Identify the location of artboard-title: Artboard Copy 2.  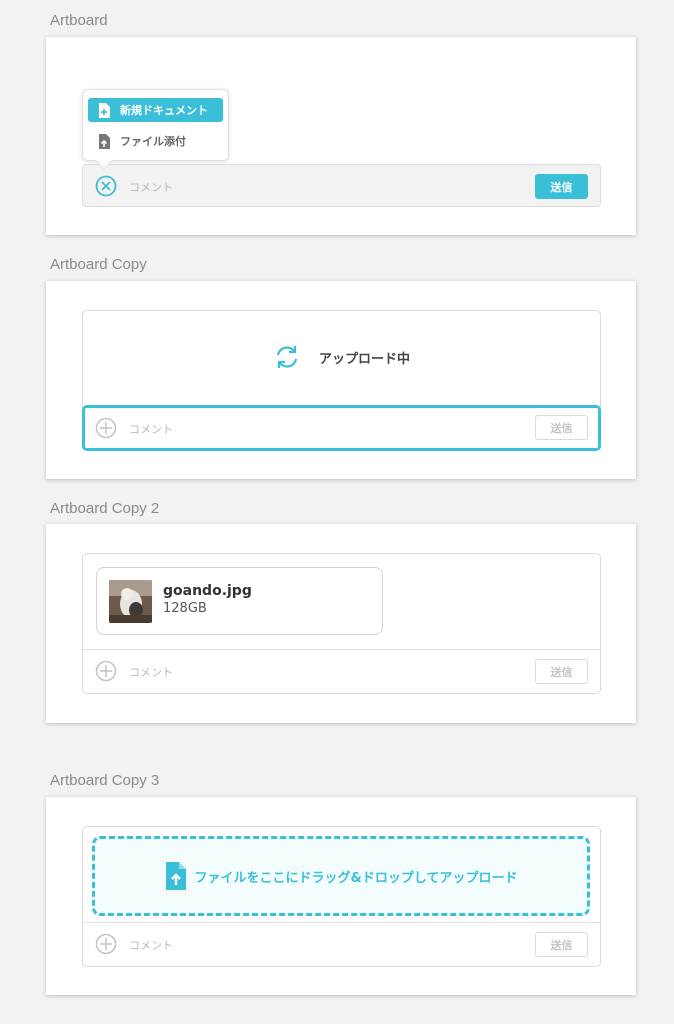
(105, 508).